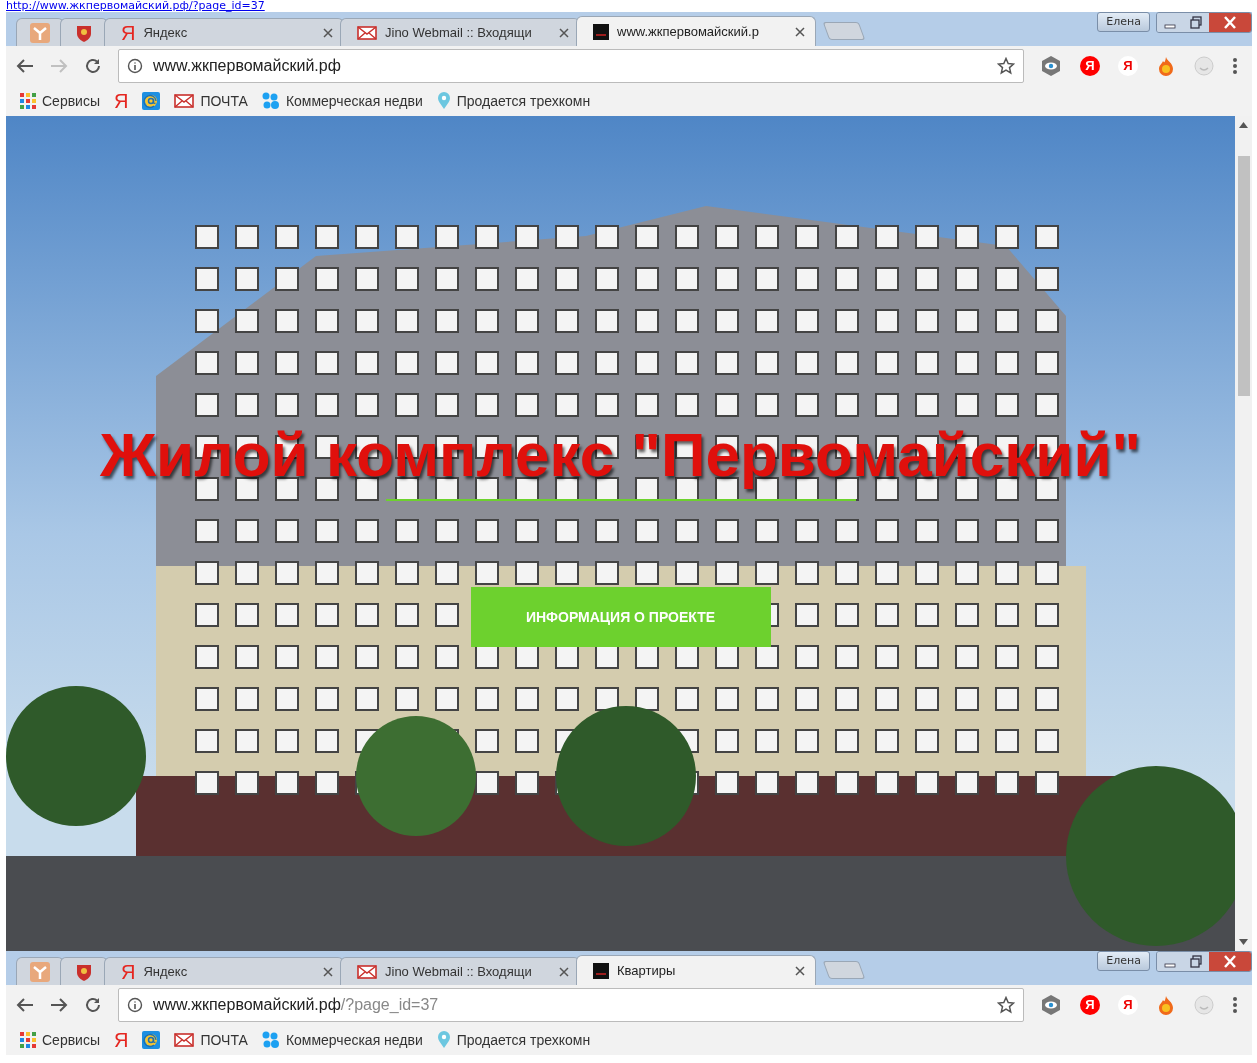 The height and width of the screenshot is (1063, 1257). I want to click on scrollbar, so click(1243, 533).